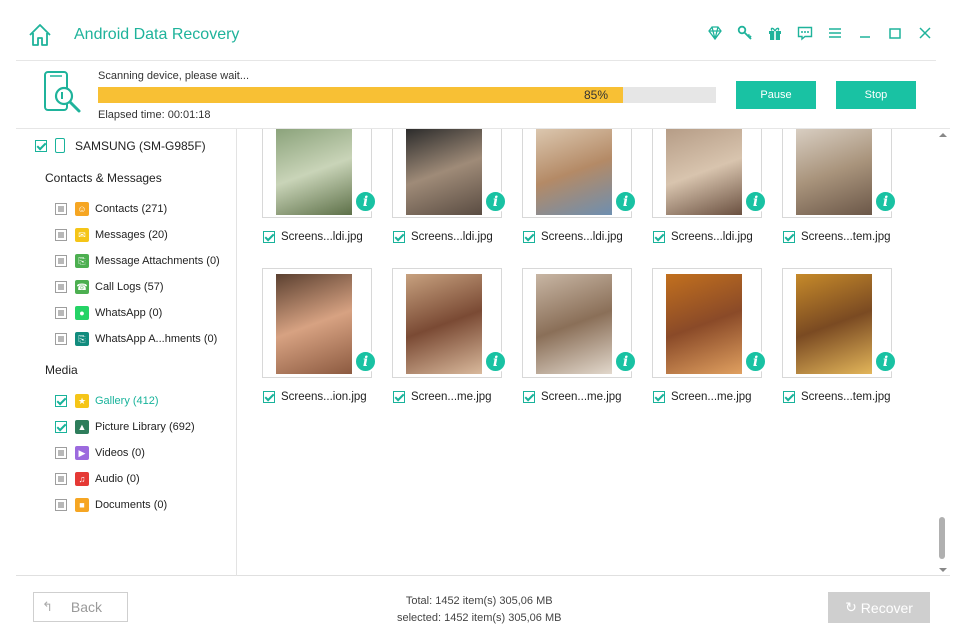 The height and width of the screenshot is (640, 960). I want to click on scroll-down-arrow-icon, so click(943, 570).